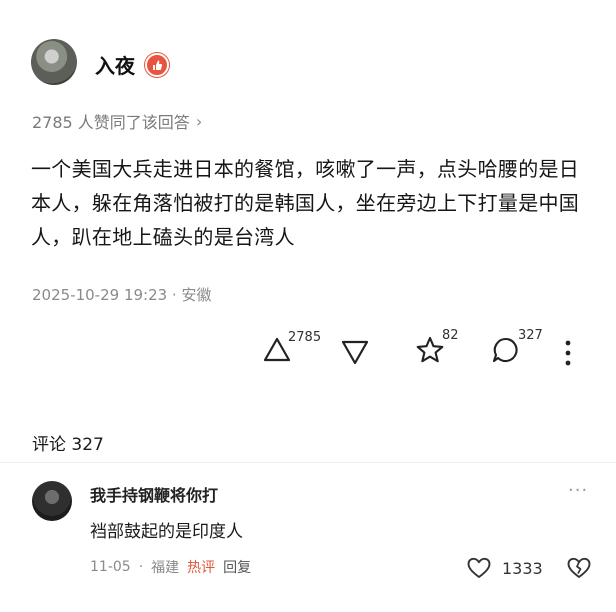  What do you see at coordinates (516, 347) in the screenshot?
I see `comment-button: 327` at bounding box center [516, 347].